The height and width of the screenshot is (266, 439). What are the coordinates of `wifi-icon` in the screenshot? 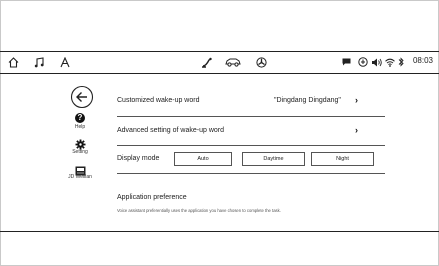 It's located at (390, 62).